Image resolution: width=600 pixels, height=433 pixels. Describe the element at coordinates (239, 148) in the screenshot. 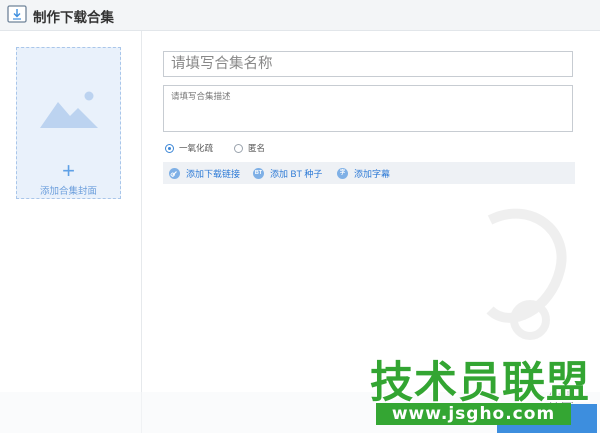

I see `radio-unchecked-icon` at that location.